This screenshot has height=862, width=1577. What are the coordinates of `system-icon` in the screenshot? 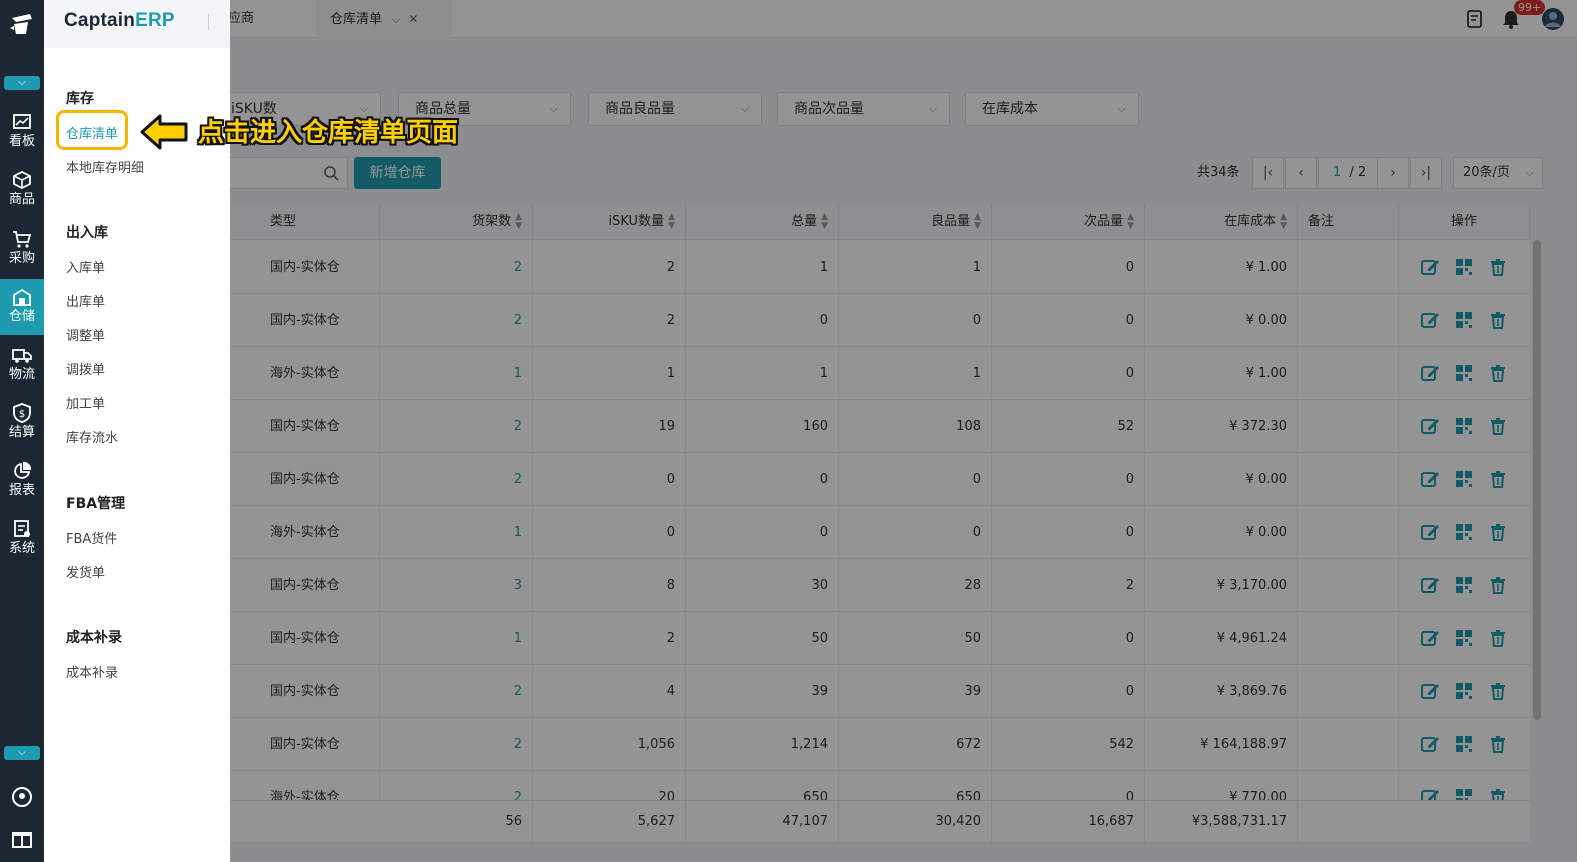 It's located at (22, 528).